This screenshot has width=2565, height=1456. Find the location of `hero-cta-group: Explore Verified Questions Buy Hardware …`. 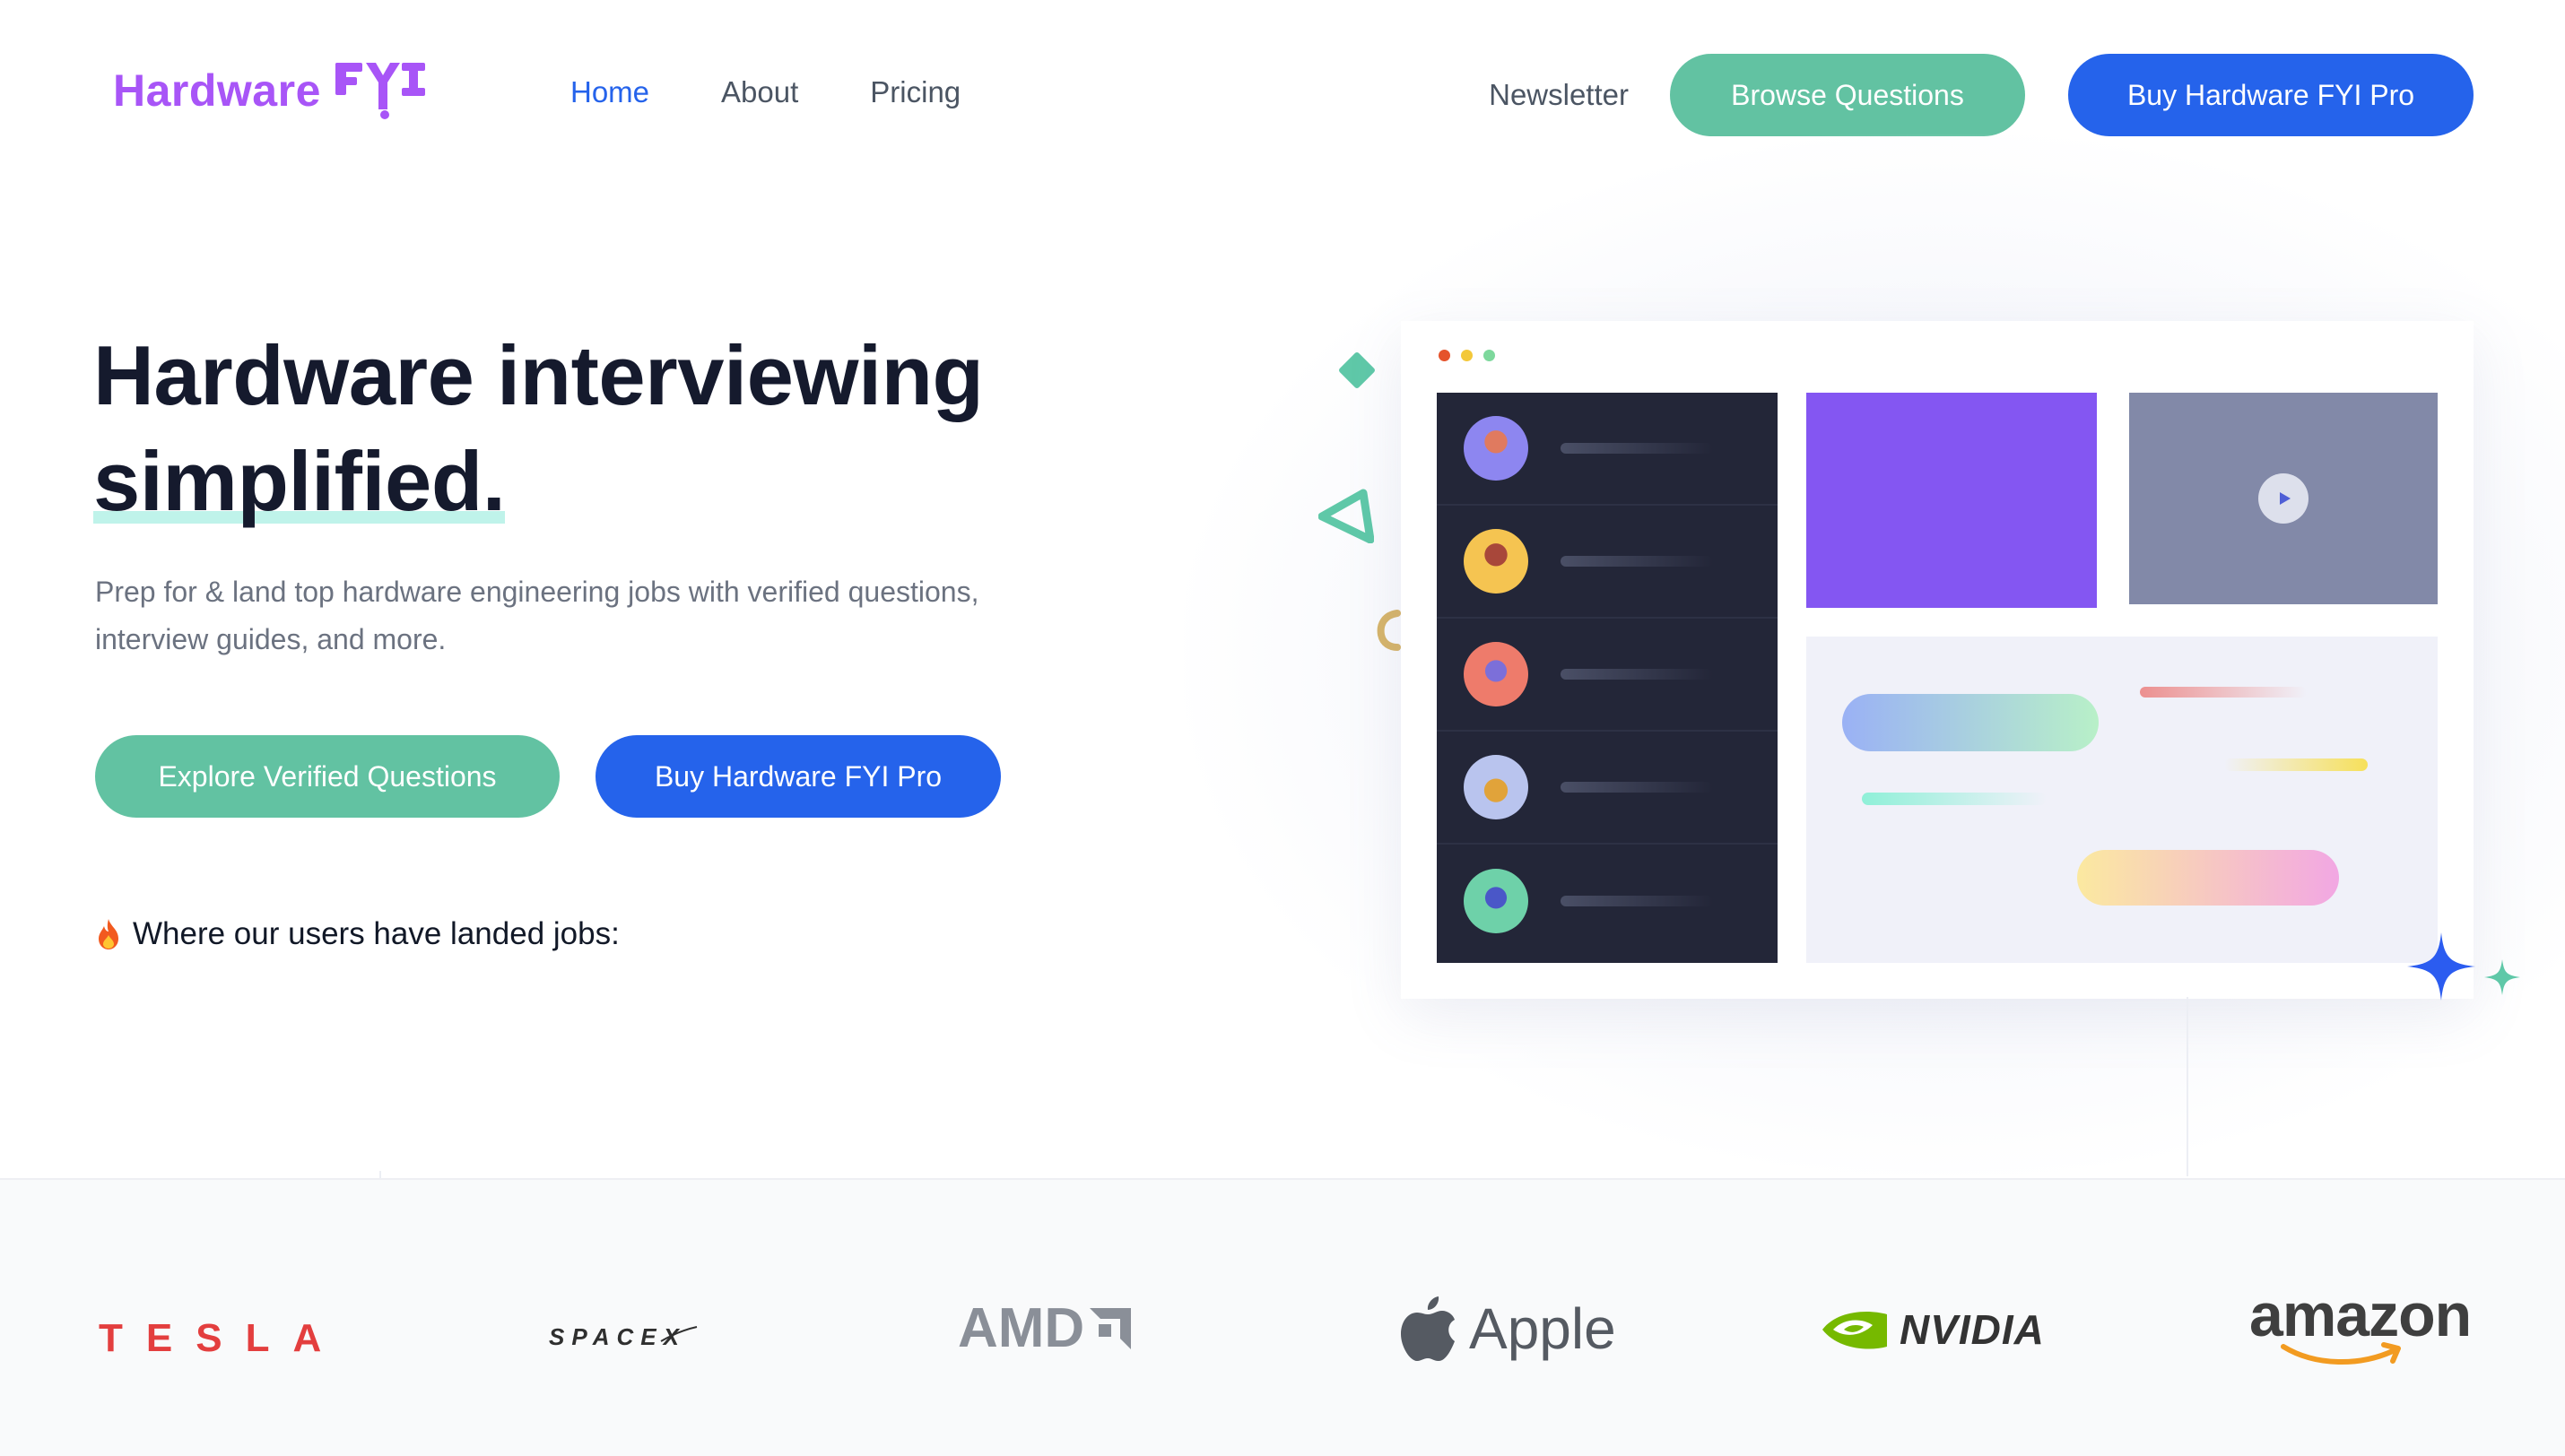

hero-cta-group: Explore Verified Questions Buy Hardware … is located at coordinates (548, 777).